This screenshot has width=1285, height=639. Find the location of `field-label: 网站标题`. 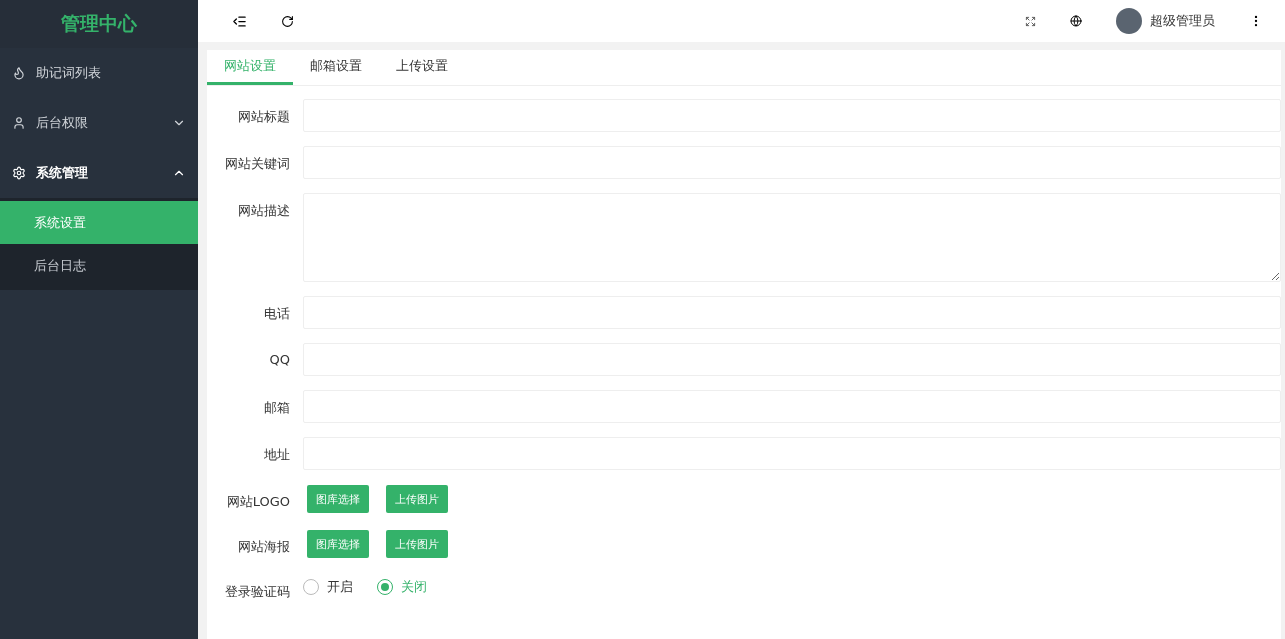

field-label: 网站标题 is located at coordinates (263, 117).